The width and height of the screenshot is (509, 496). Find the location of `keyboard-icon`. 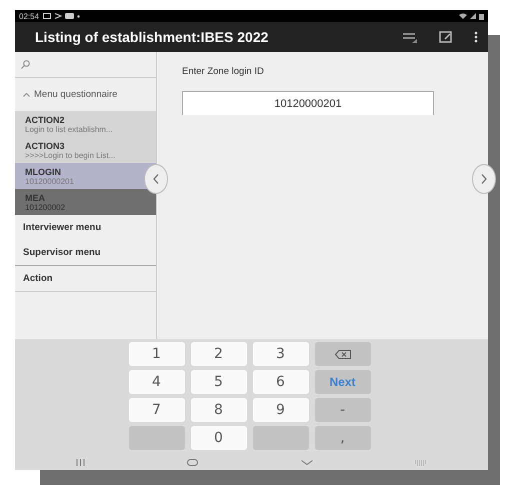

keyboard-icon is located at coordinates (420, 463).